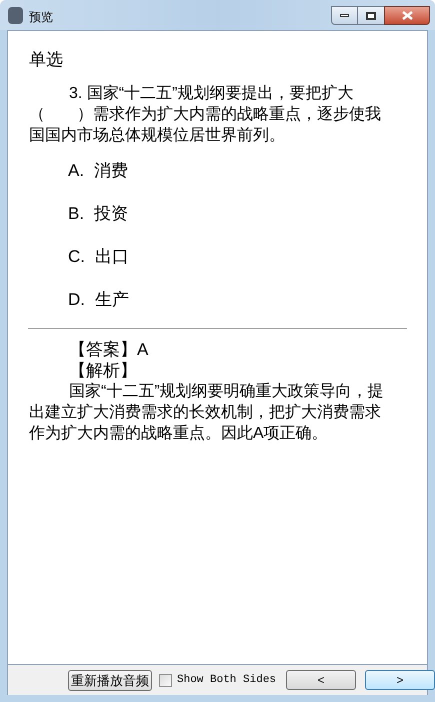 The image size is (435, 702). I want to click on question-text: 3. 国家“十二五”规划纲要提出，要把扩大（ ）需求作为扩大内需的战略重点，逐步使我国国内市场总体规模位居世界前列。, so click(205, 115).